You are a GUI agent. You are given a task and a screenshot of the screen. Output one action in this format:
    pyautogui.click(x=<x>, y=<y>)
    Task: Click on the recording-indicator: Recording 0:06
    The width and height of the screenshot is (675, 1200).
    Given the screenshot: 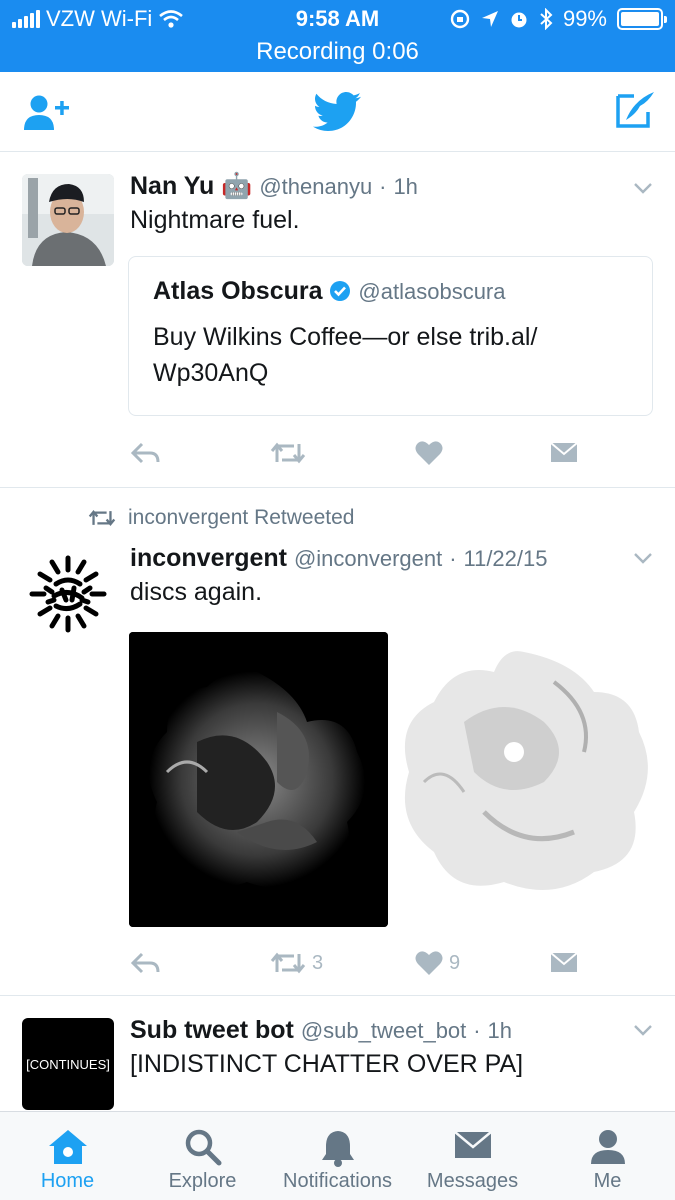 What is the action you would take?
    pyautogui.click(x=337, y=52)
    